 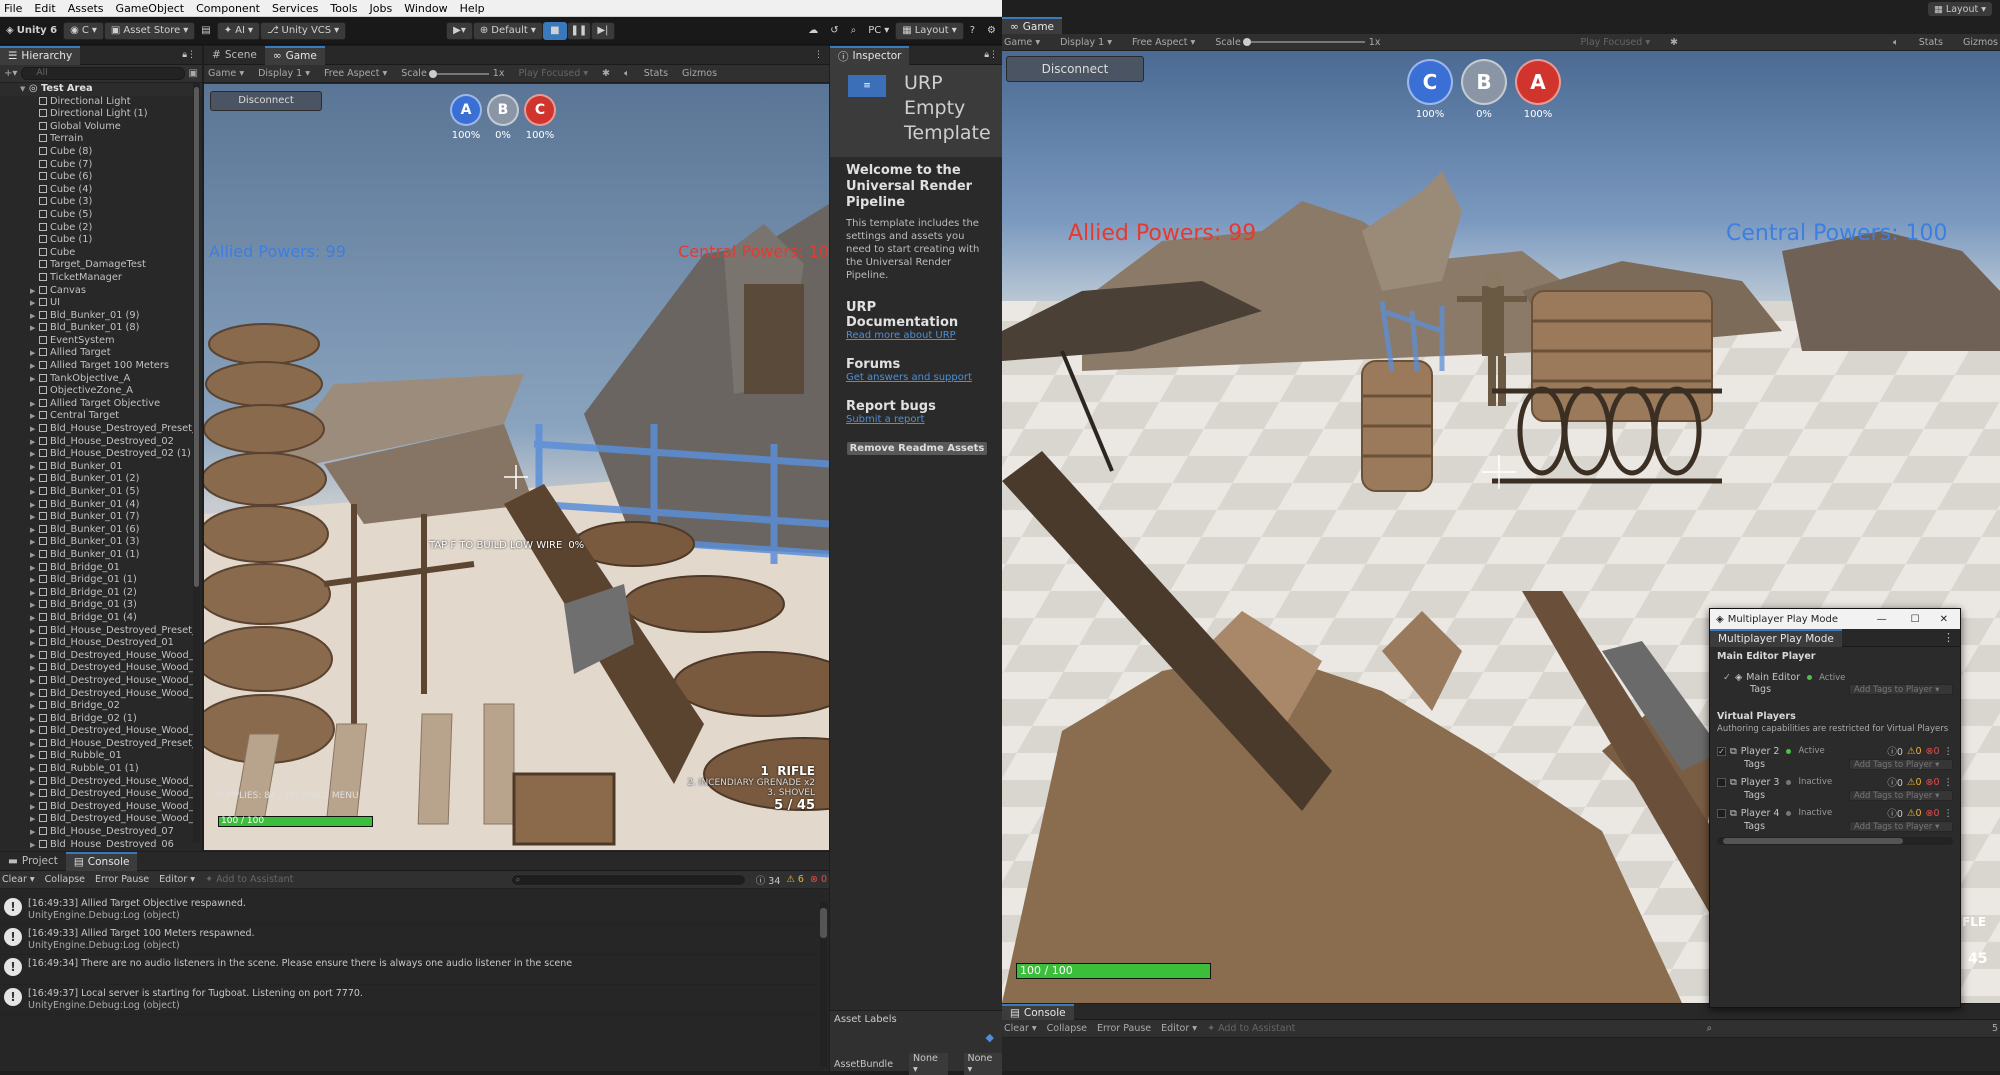 What do you see at coordinates (266, 101) in the screenshot?
I see `disconnect-button: Disconnect` at bounding box center [266, 101].